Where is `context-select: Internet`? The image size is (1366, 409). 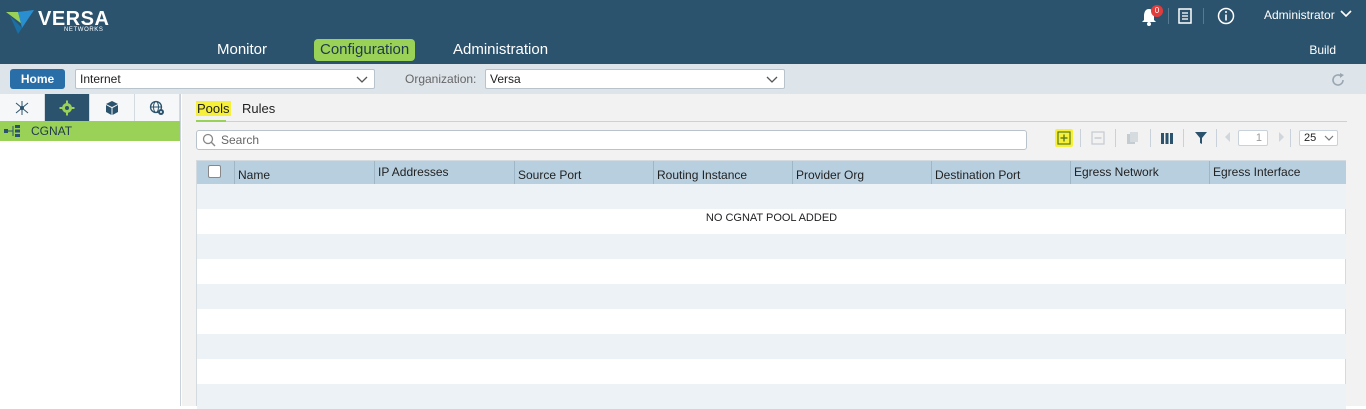
context-select: Internet is located at coordinates (225, 79).